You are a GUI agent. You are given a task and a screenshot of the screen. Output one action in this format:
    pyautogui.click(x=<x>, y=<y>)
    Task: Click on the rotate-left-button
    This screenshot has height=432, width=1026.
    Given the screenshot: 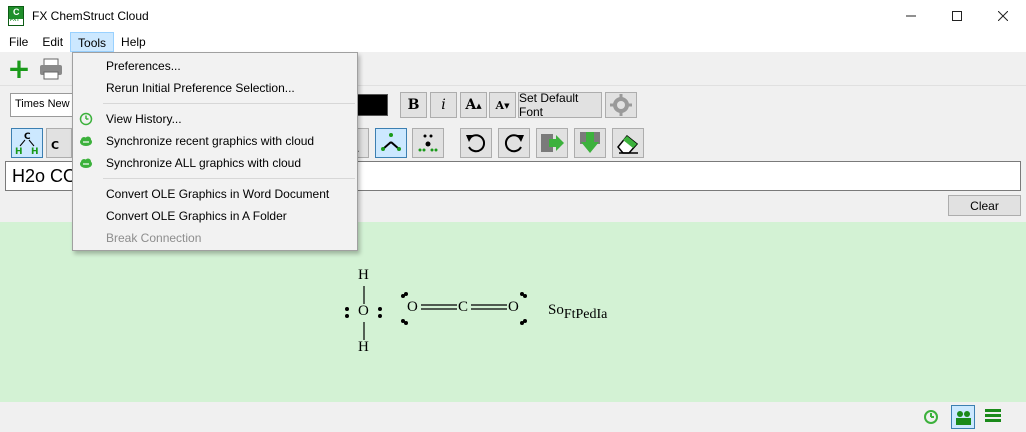 What is the action you would take?
    pyautogui.click(x=476, y=143)
    